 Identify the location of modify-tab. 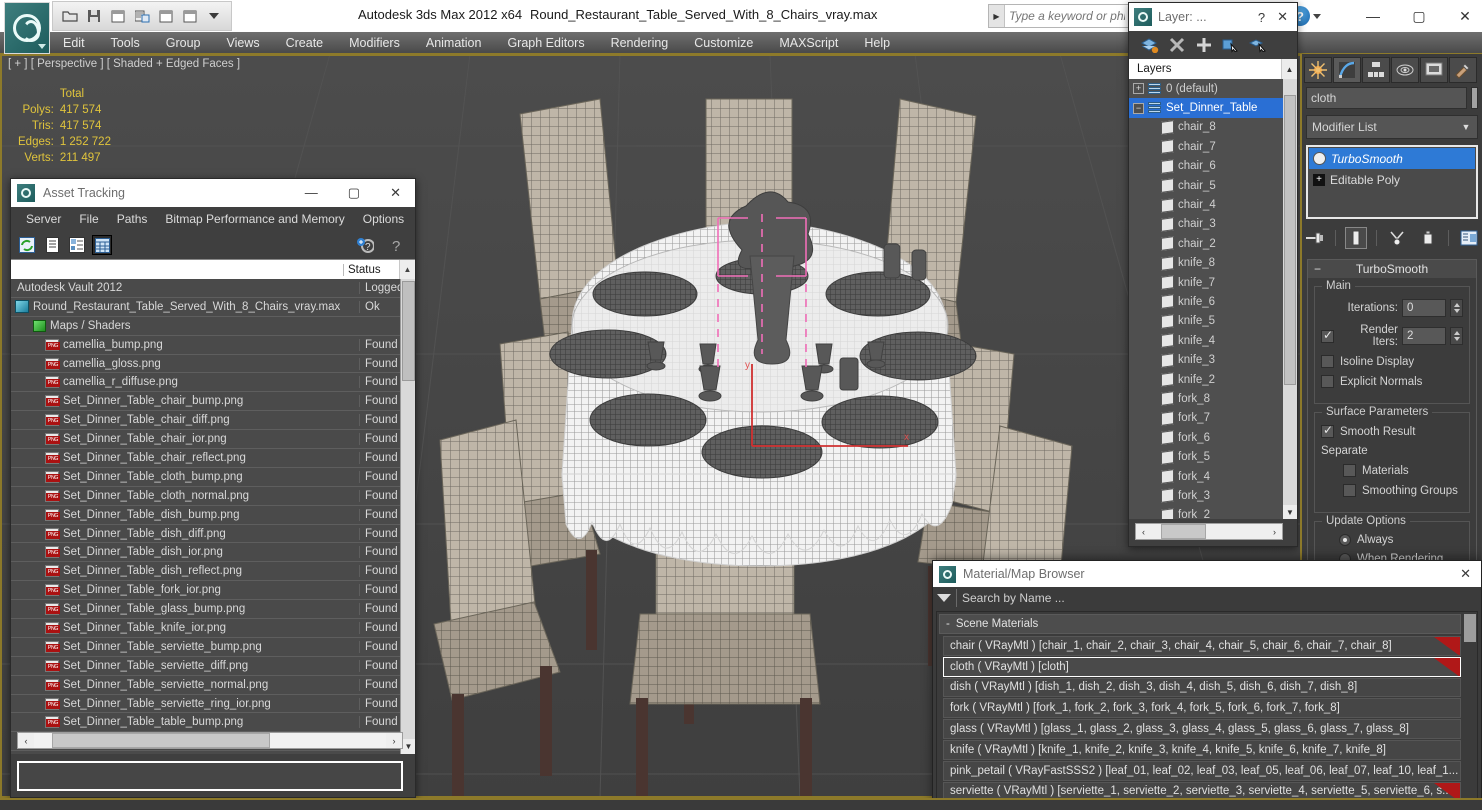
(1347, 70).